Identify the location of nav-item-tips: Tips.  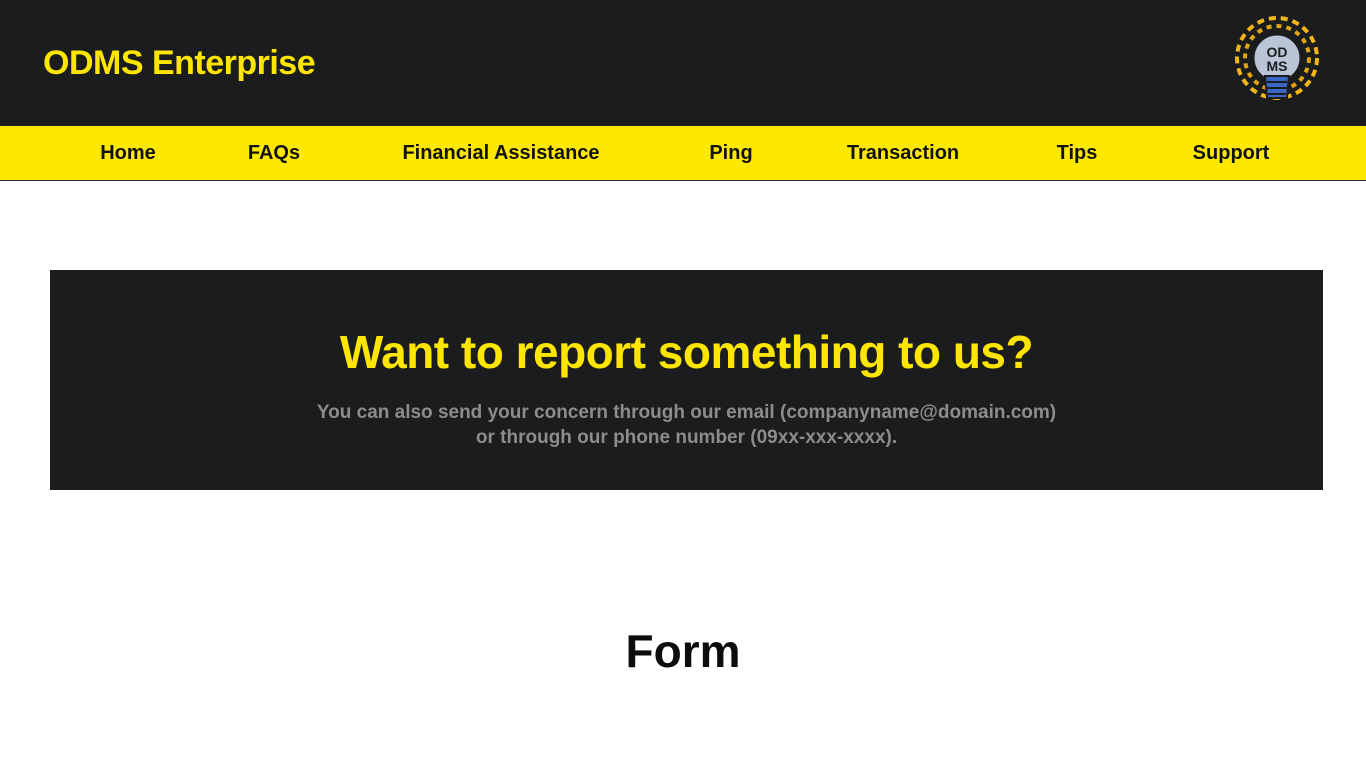
(1077, 153).